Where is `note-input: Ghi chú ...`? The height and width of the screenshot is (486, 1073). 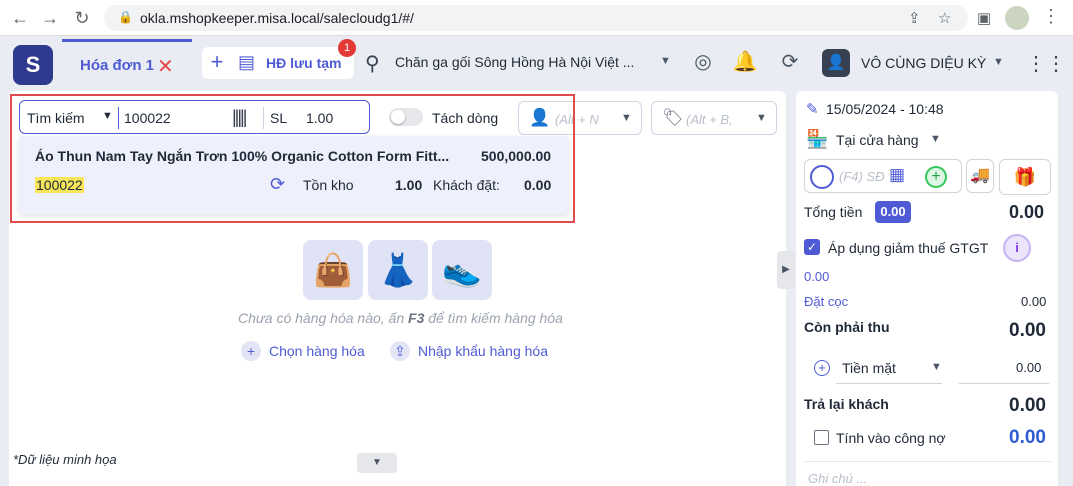 note-input: Ghi chú ... is located at coordinates (837, 478).